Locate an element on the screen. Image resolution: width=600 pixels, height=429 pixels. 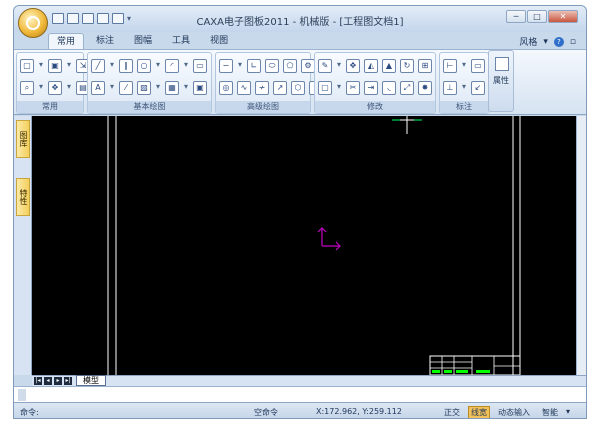
maximize-button: □ is located at coordinates (537, 16).